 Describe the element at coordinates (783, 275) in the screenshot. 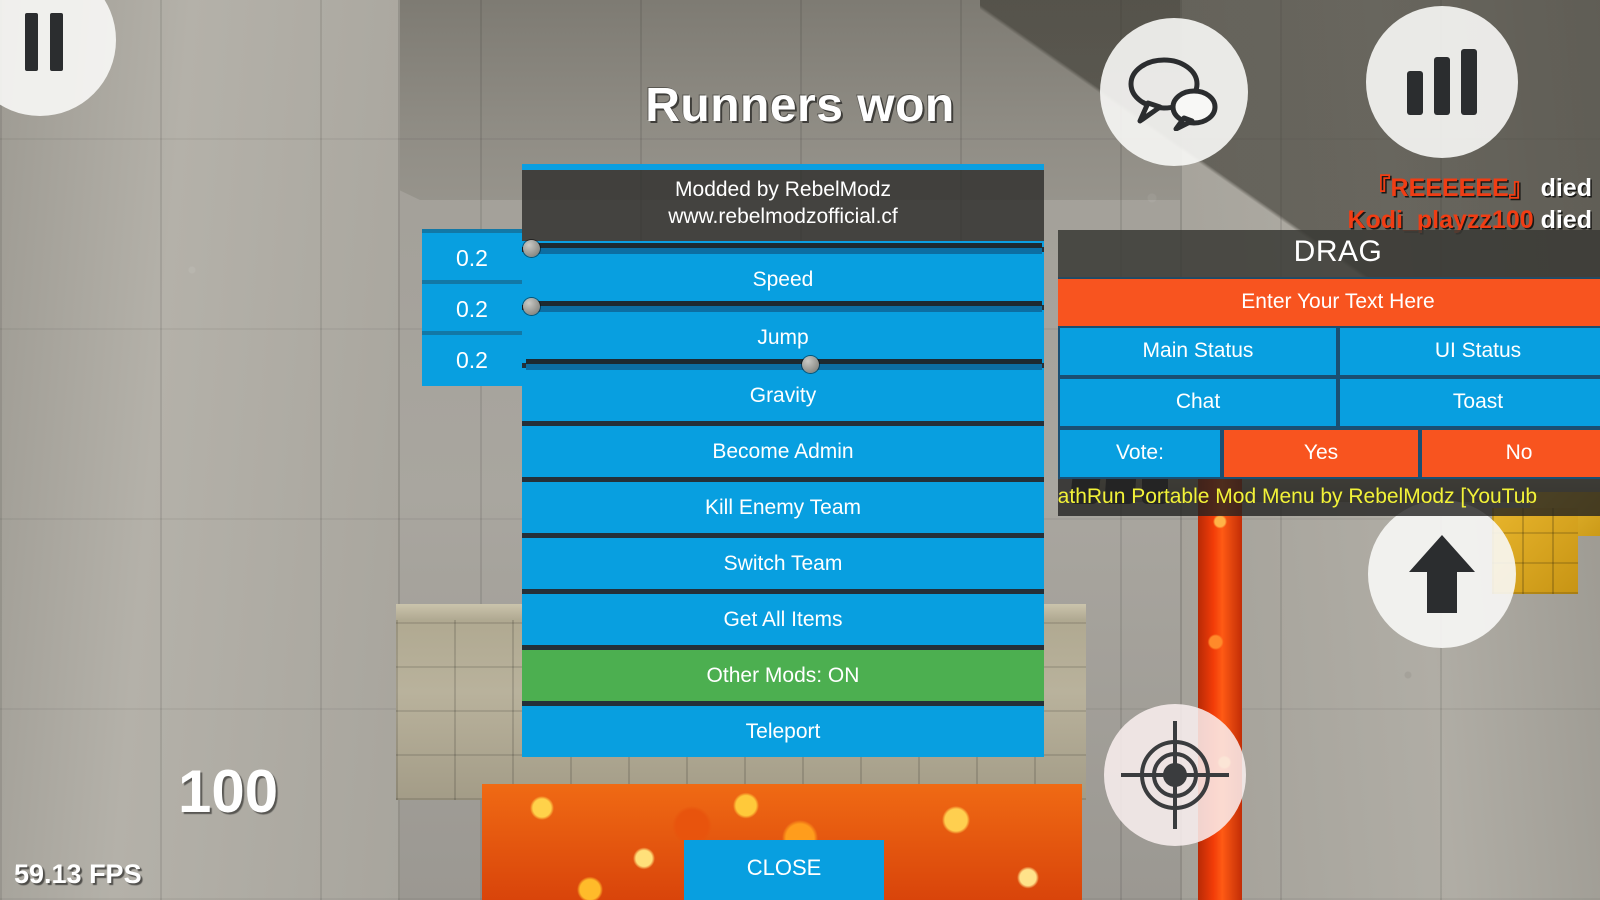

I see `speed-button: Speed` at that location.